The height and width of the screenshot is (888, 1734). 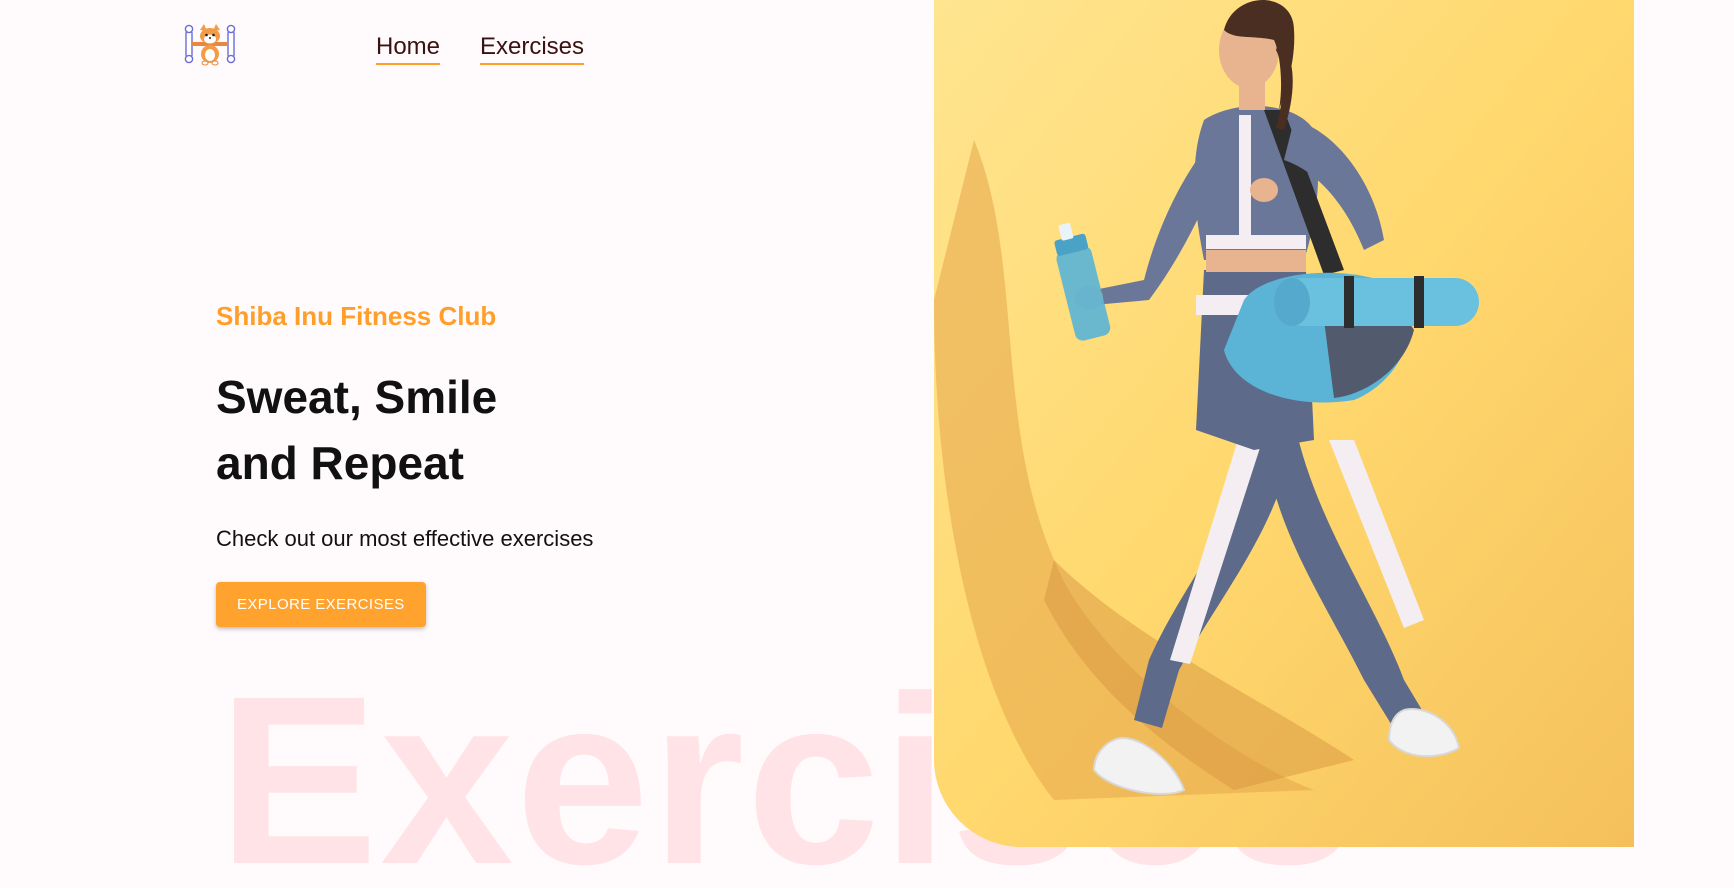 What do you see at coordinates (356, 316) in the screenshot?
I see `brand-title: Shiba Inu Fitness Club` at bounding box center [356, 316].